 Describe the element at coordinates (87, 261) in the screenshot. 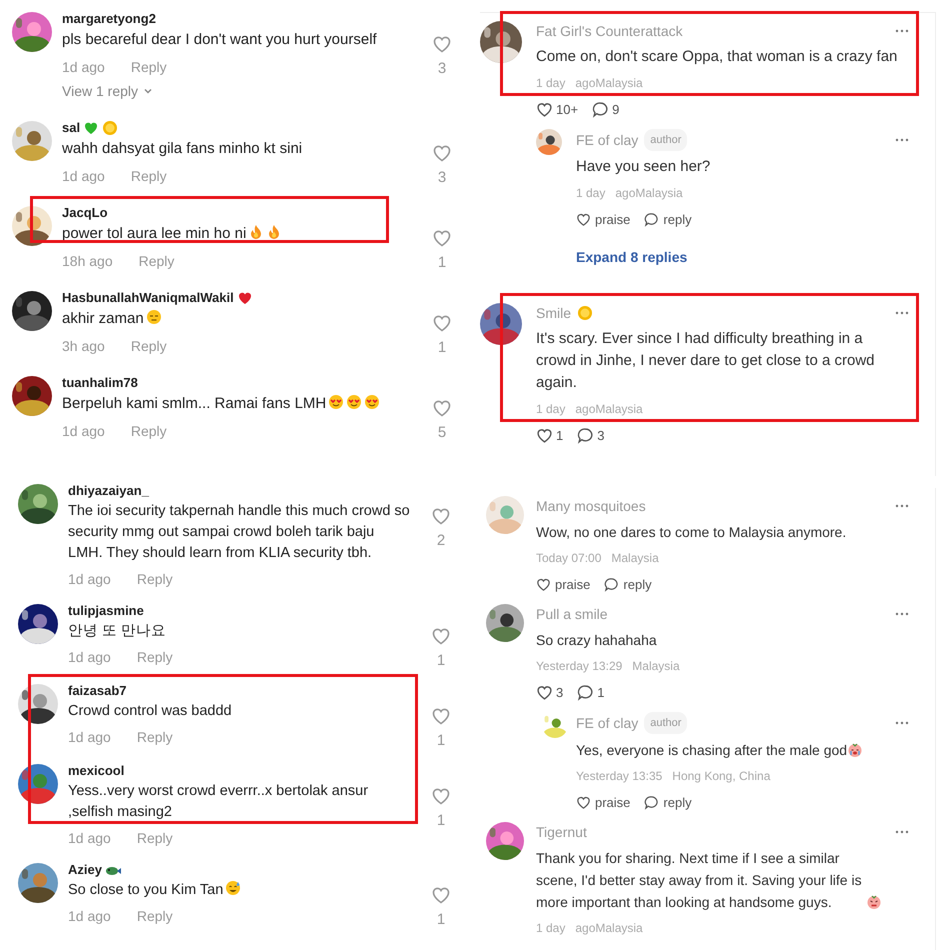

I see `timestamp: 18h ago` at that location.